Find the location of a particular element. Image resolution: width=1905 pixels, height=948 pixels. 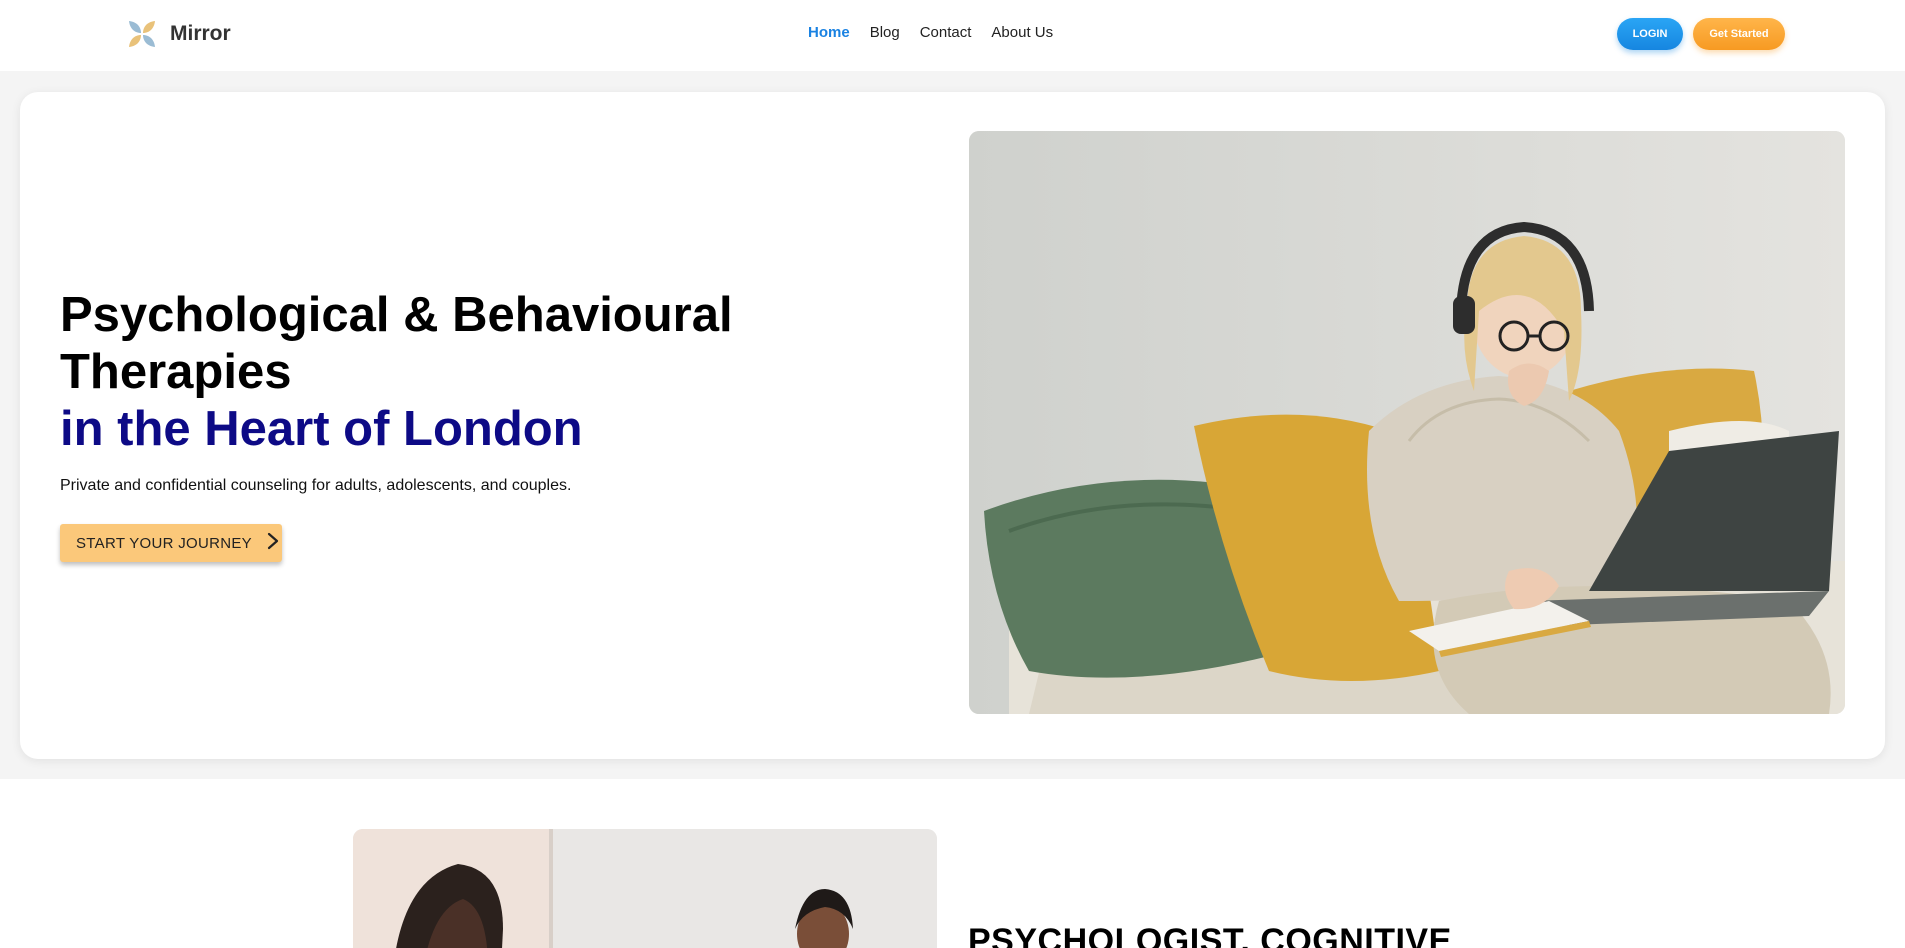

nav-about-us: About Us is located at coordinates (1022, 32).